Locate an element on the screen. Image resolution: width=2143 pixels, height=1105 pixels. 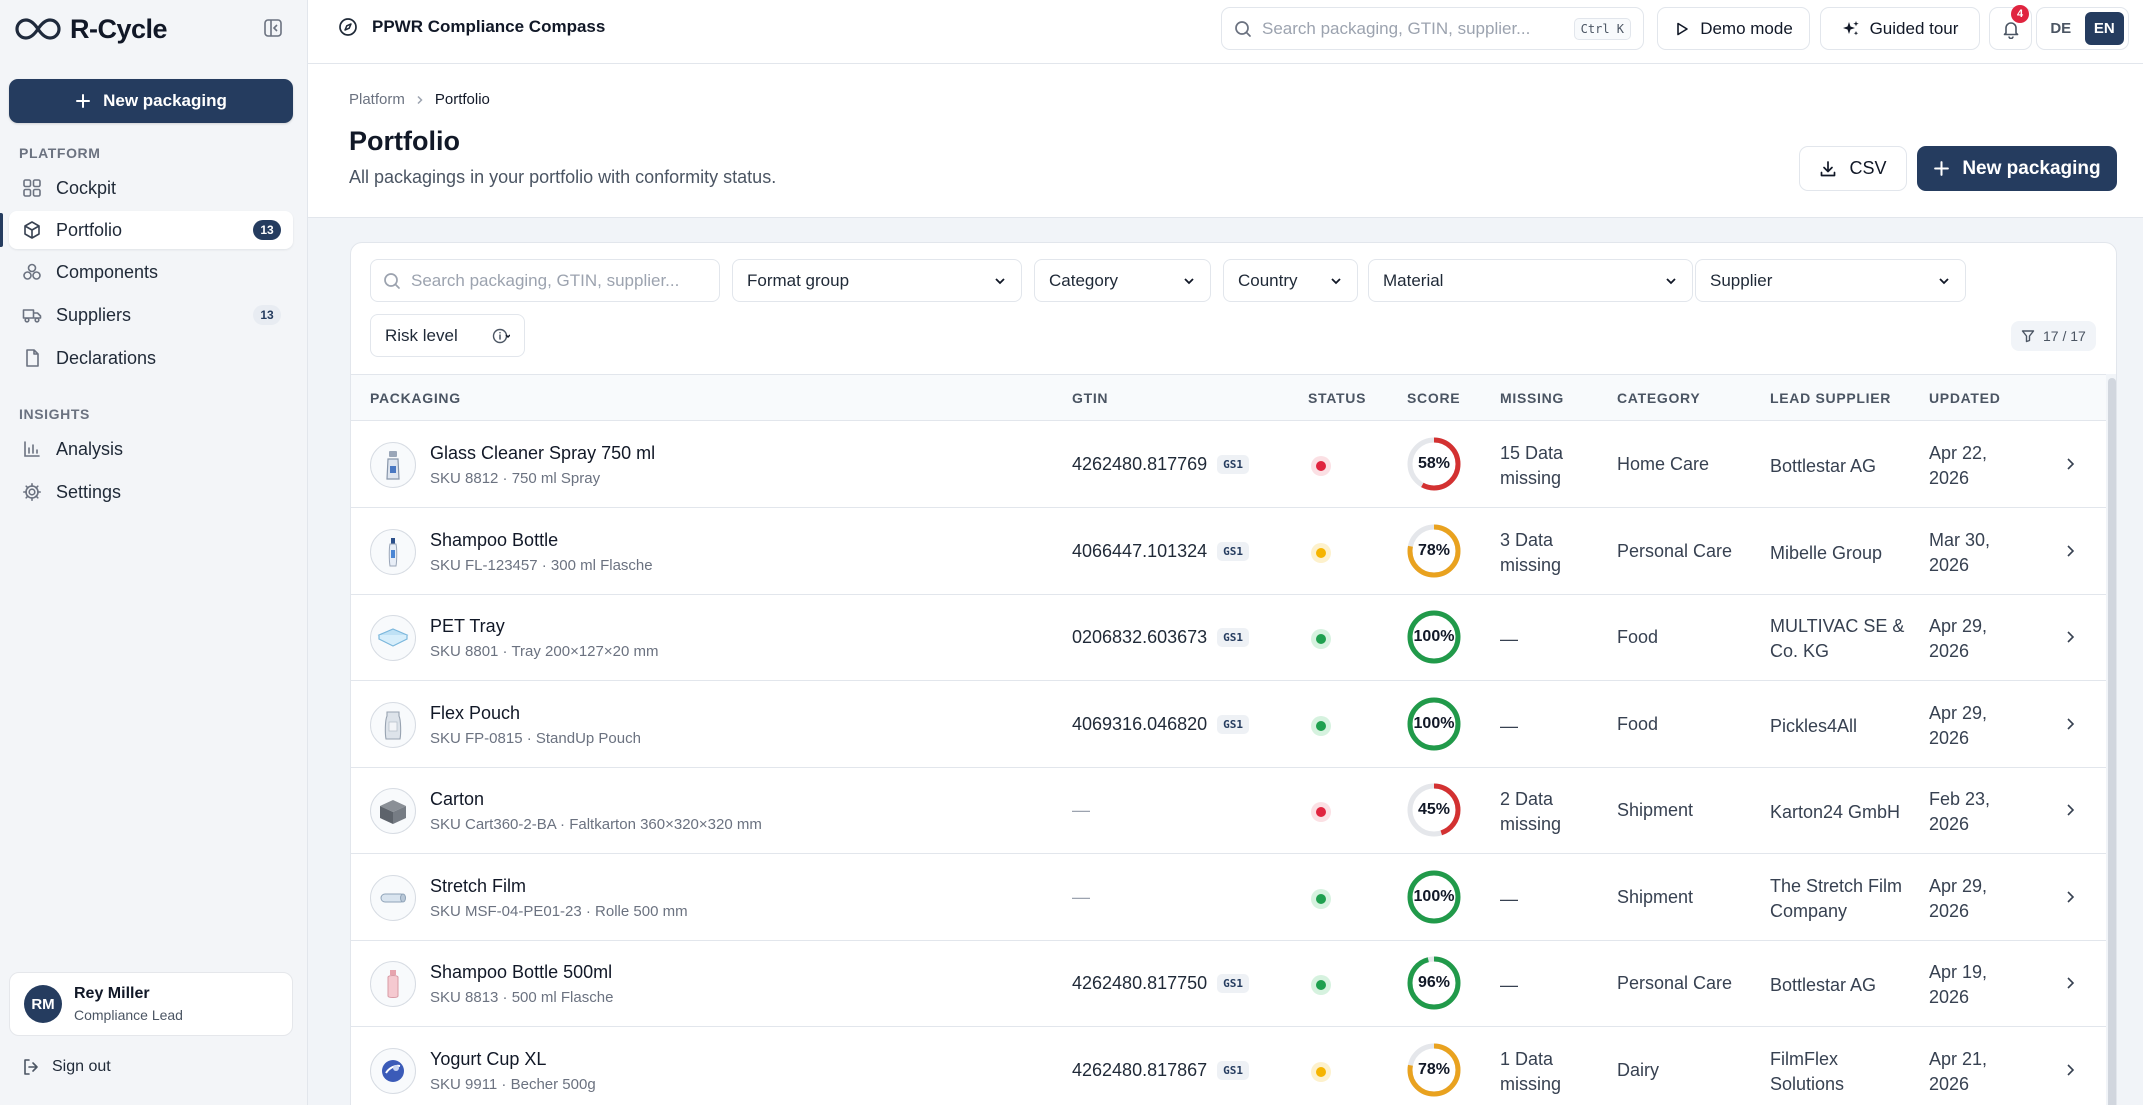
section-label-insights: INSIGHTS is located at coordinates (54, 414).